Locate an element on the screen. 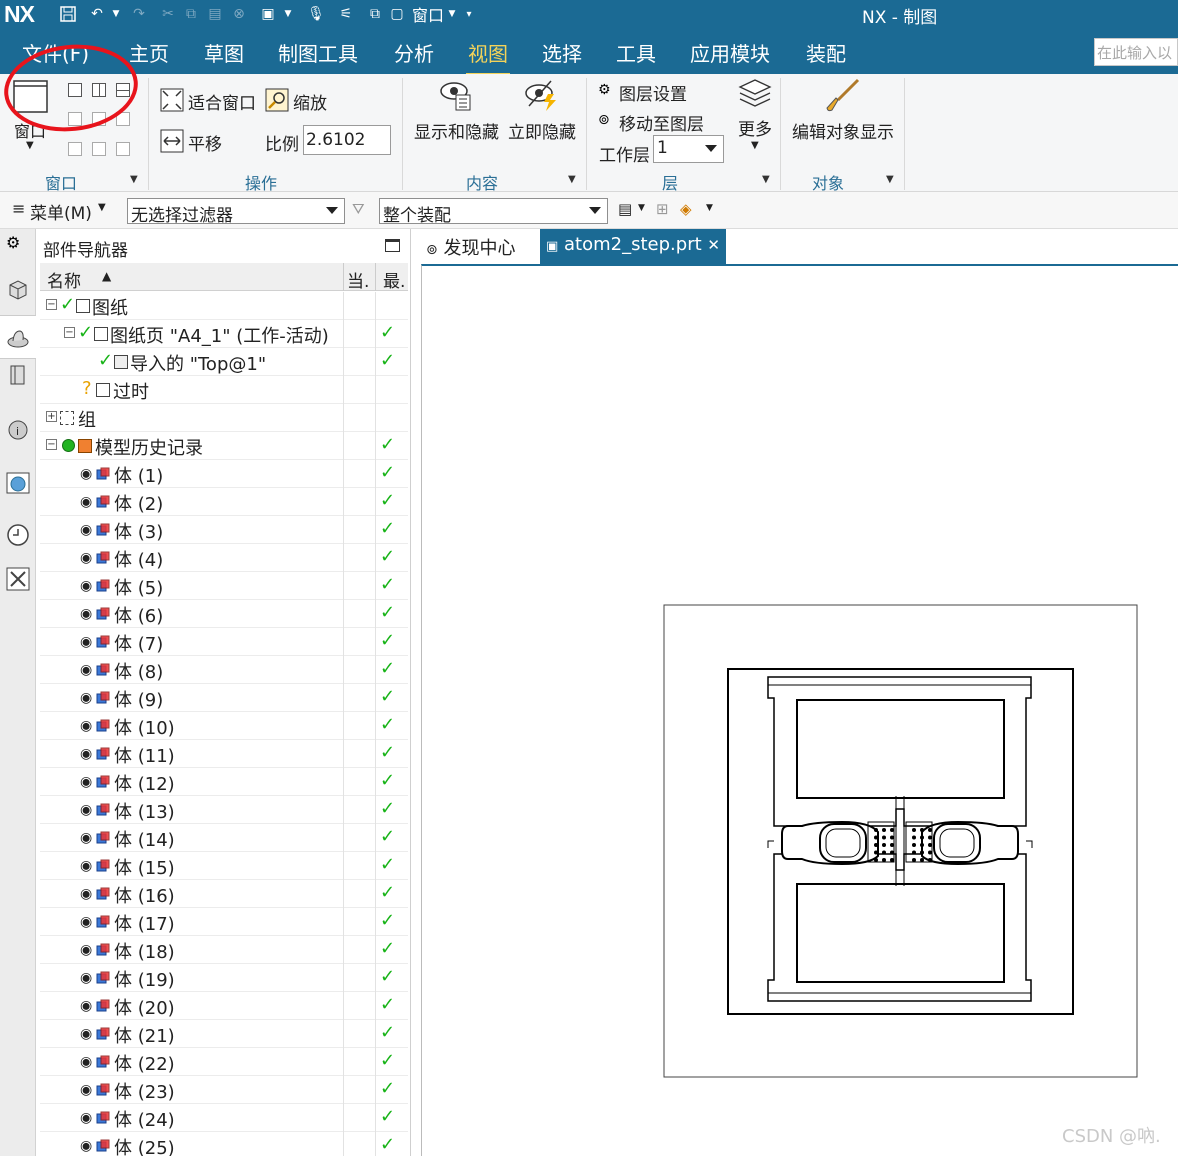 The height and width of the screenshot is (1156, 1178). snap-dropdown-icon: ▼ is located at coordinates (709, 208).